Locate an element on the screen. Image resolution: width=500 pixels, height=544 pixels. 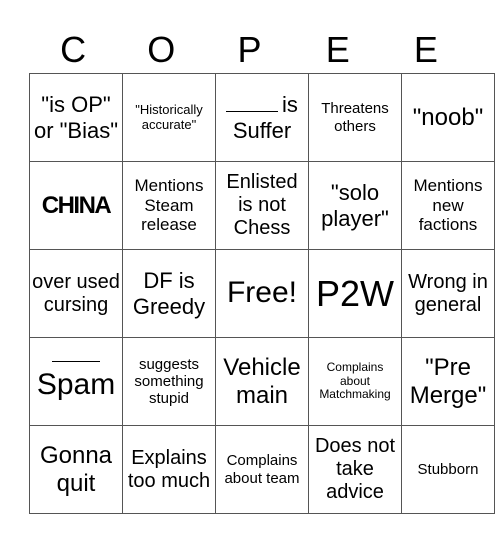
bingo-header: C O P E E is located at coordinates (249, 50).